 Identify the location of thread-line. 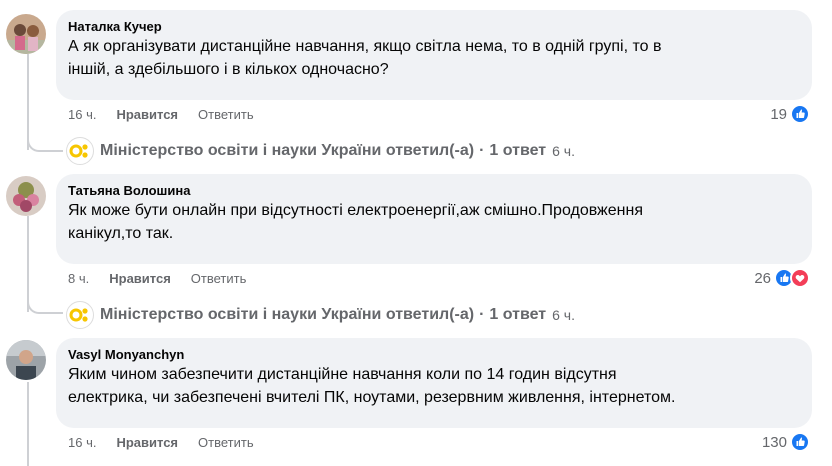
(28, 424).